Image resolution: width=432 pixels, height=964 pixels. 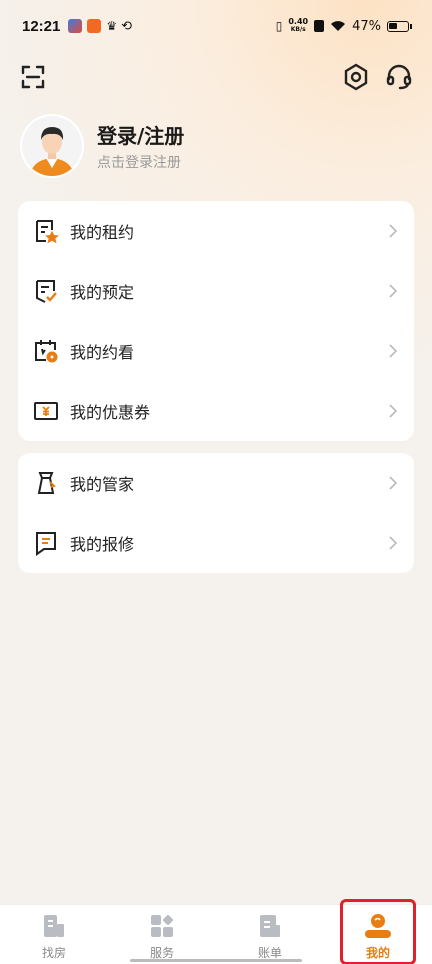 I want to click on menu-item-label: 我的管家, so click(x=102, y=484).